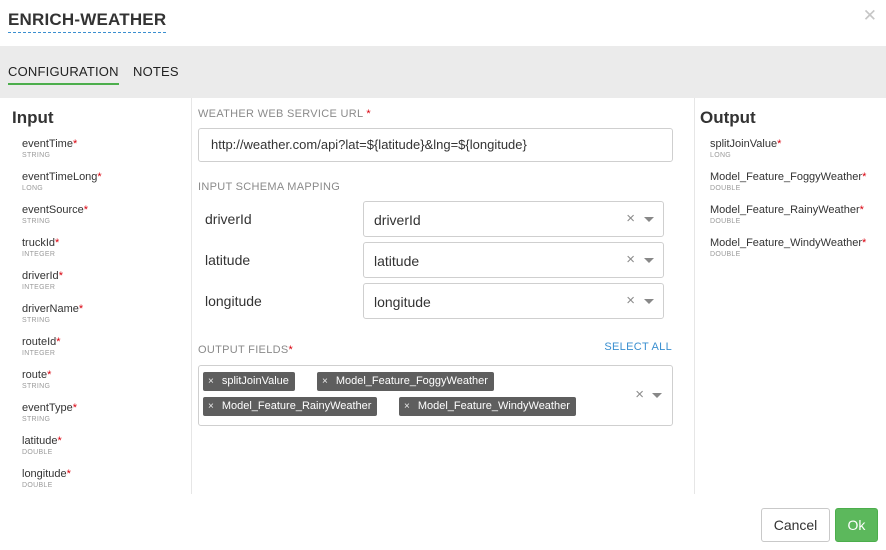 The height and width of the screenshot is (550, 886). I want to click on output-field-chip: × Model_Feature_WindyWeather, so click(487, 406).